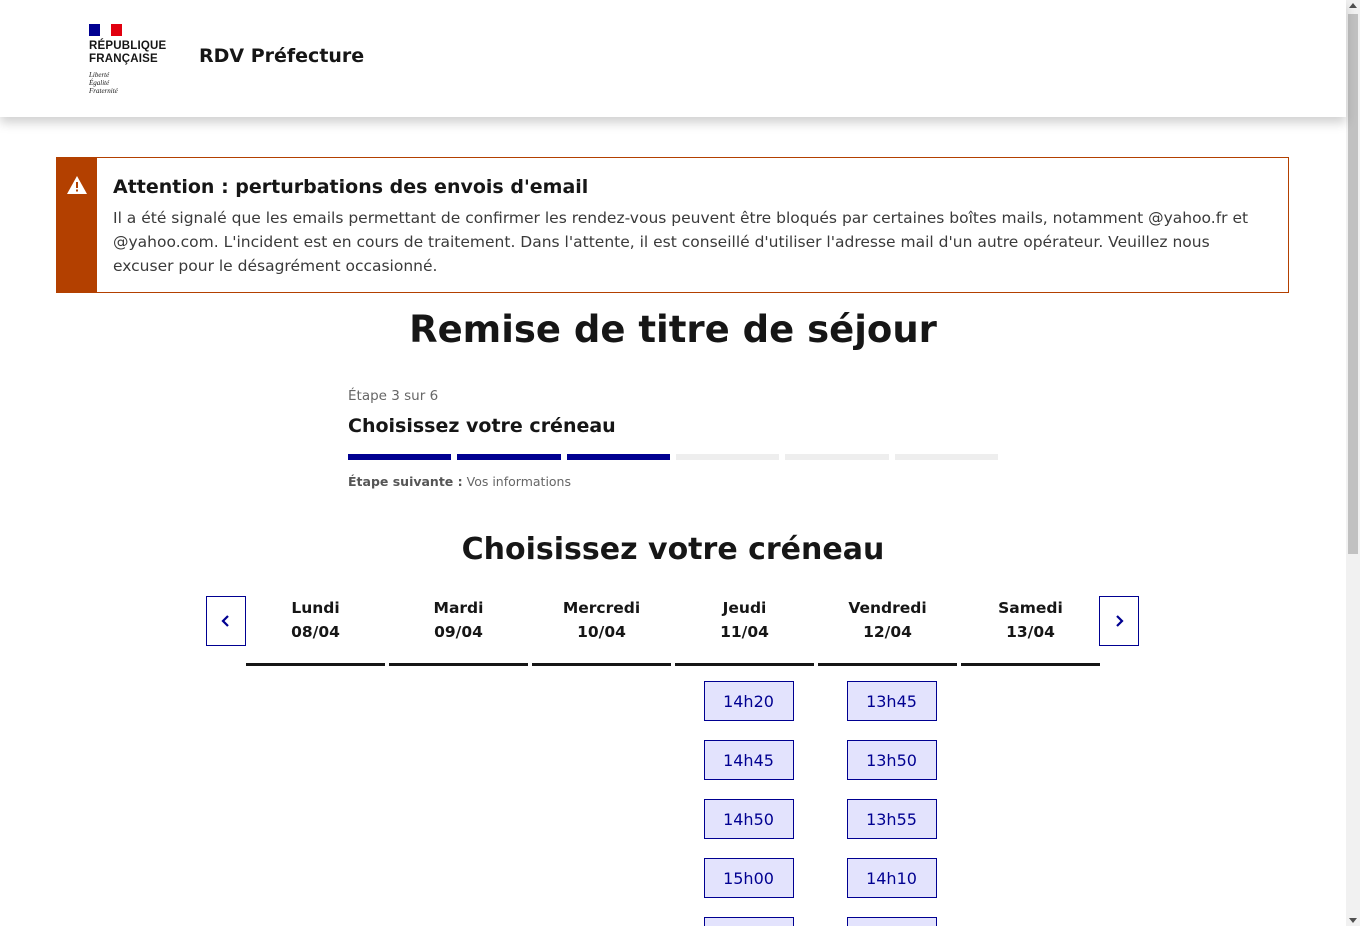  Describe the element at coordinates (744, 608) in the screenshot. I see `day-name: Jeudi` at that location.